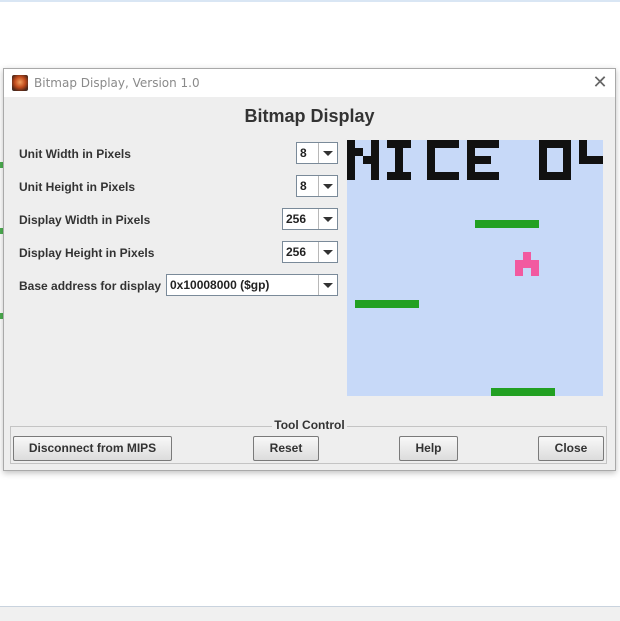 The height and width of the screenshot is (621, 620). I want to click on base-address-value: 0x10008000 ($gp), so click(220, 285).